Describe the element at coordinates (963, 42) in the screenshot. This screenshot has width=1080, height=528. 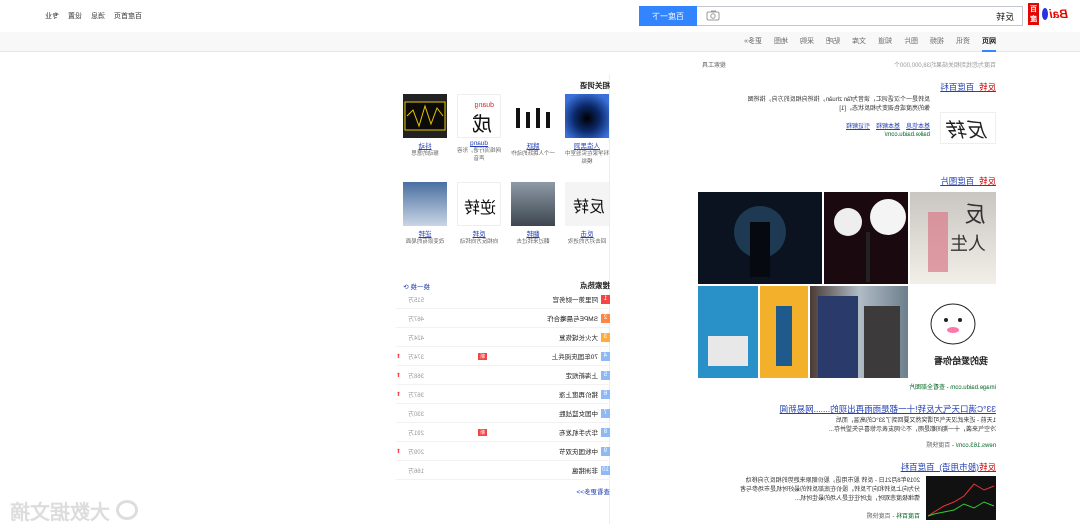
I see `tab-news: 资讯` at that location.